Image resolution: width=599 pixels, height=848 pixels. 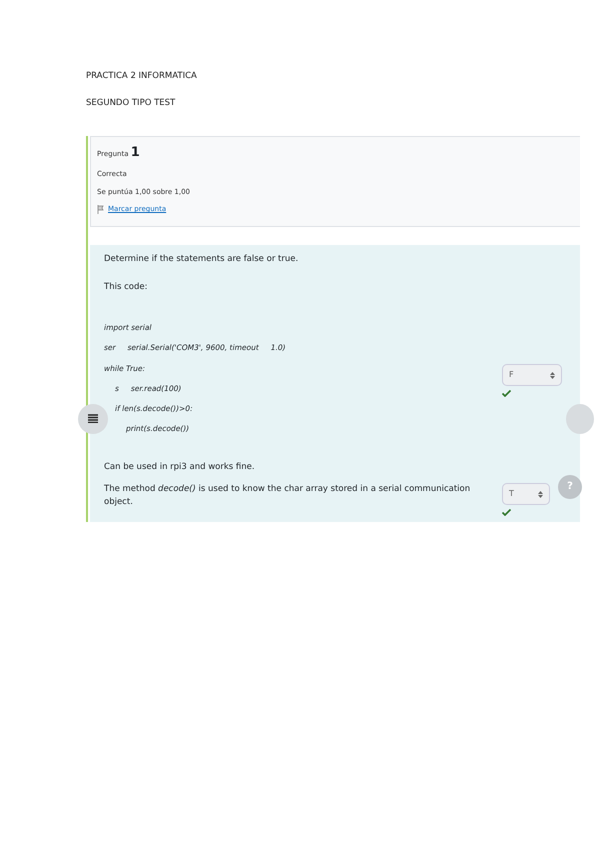 I want to click on flag-icon, so click(x=100, y=209).